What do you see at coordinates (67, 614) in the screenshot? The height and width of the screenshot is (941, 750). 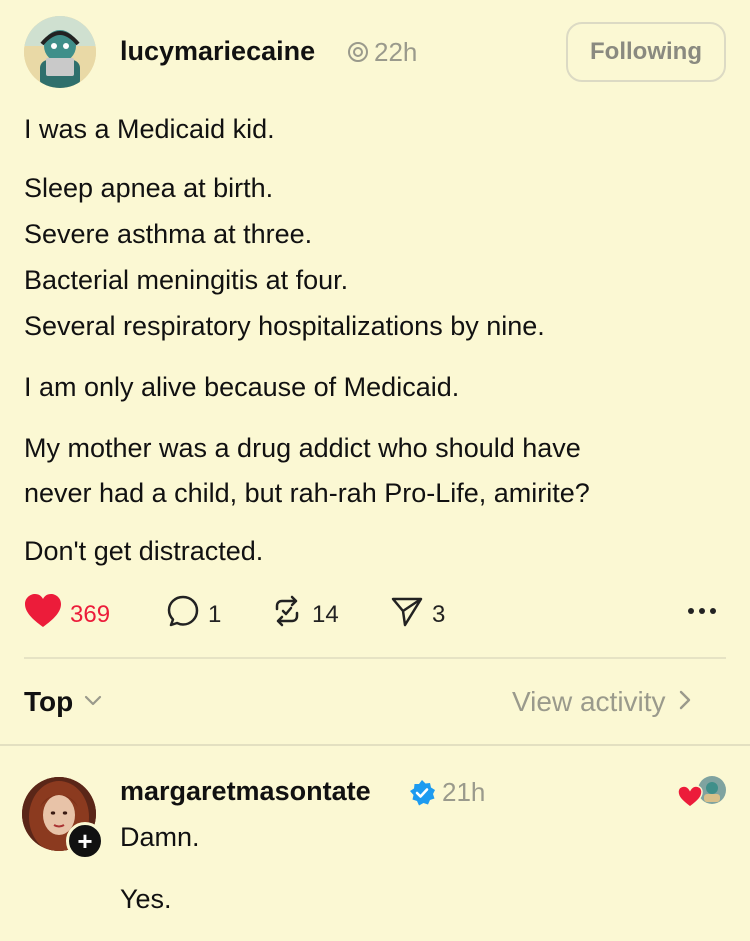 I see `like-button: 369` at bounding box center [67, 614].